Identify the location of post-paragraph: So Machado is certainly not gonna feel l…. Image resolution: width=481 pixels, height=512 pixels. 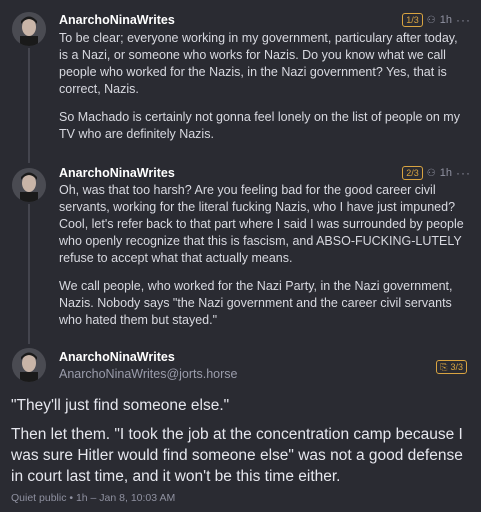
(259, 125).